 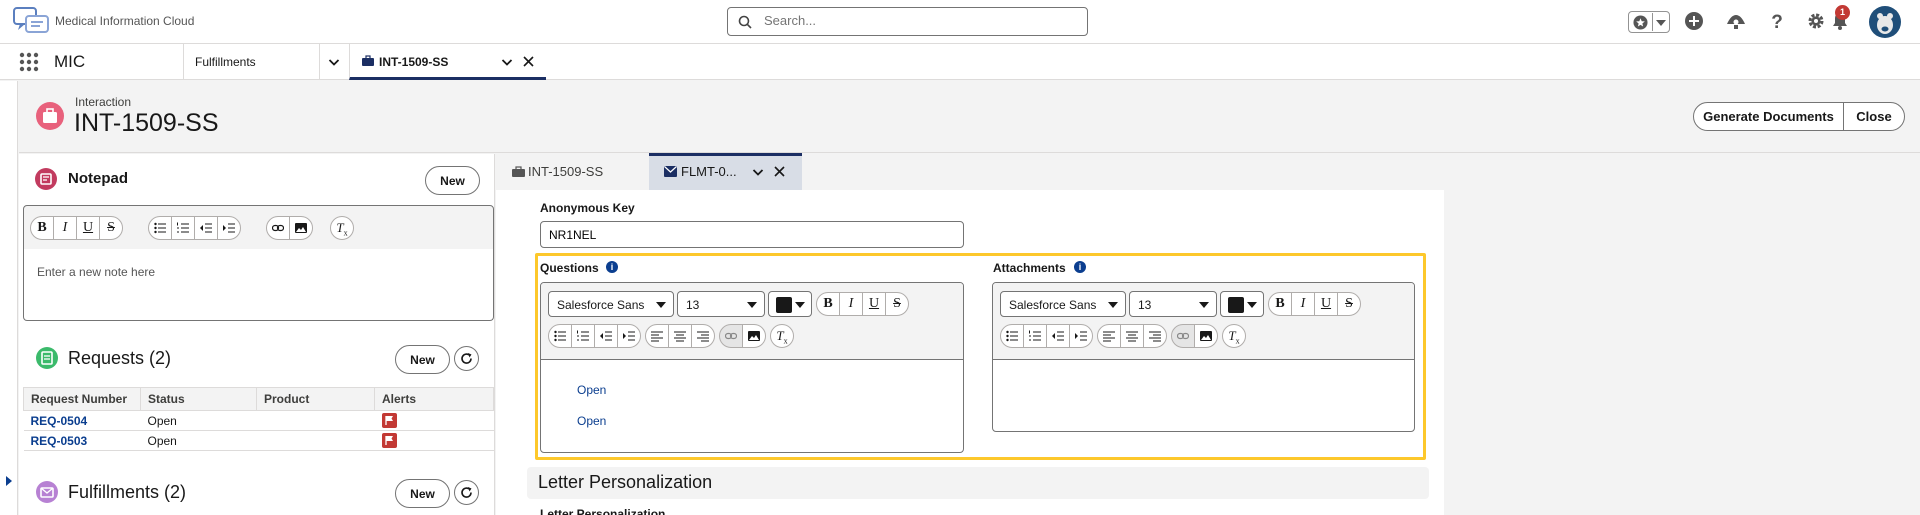 I want to click on column-header: Alerts, so click(x=434, y=399).